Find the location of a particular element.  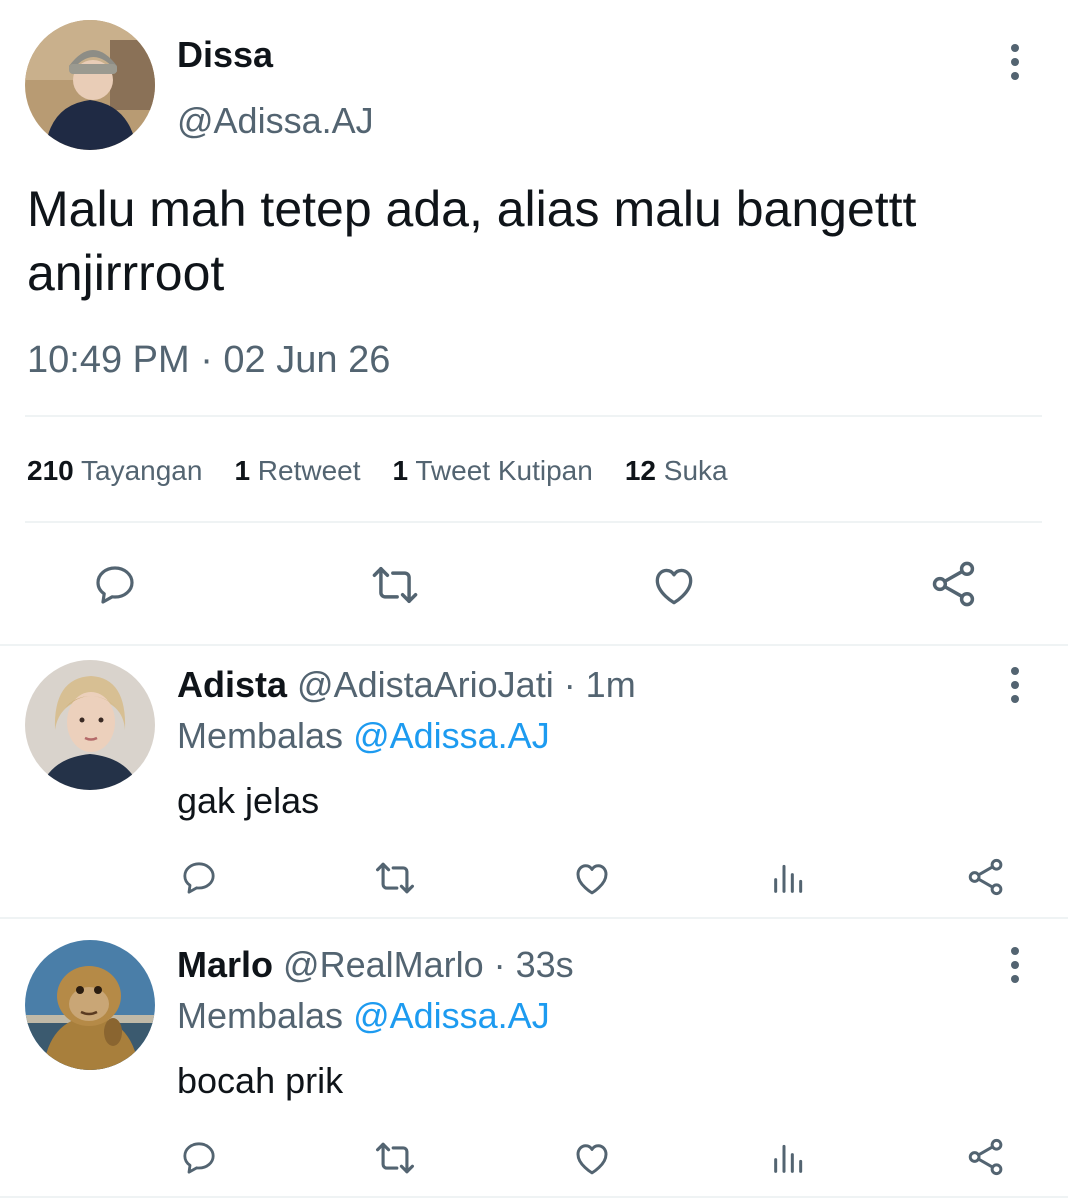

reply-author-name: Adista is located at coordinates (232, 684).